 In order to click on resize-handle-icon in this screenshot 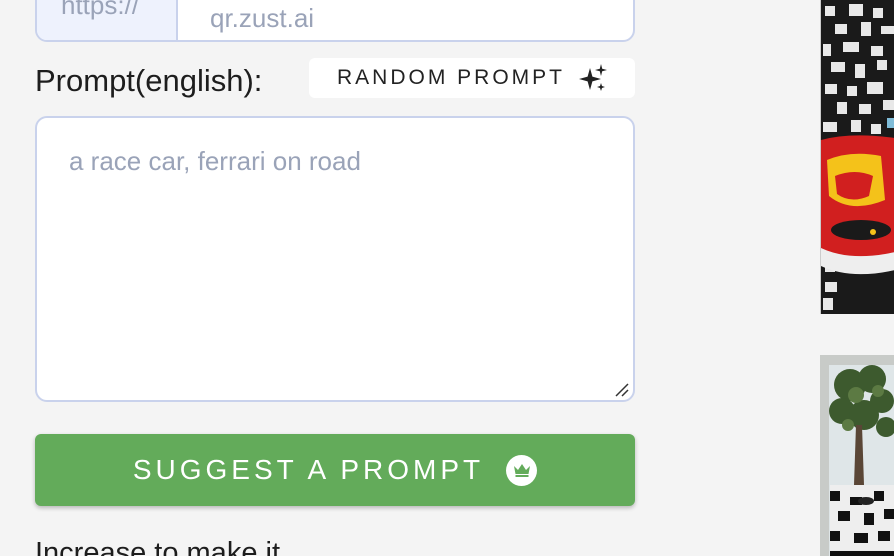, I will do `click(622, 390)`.